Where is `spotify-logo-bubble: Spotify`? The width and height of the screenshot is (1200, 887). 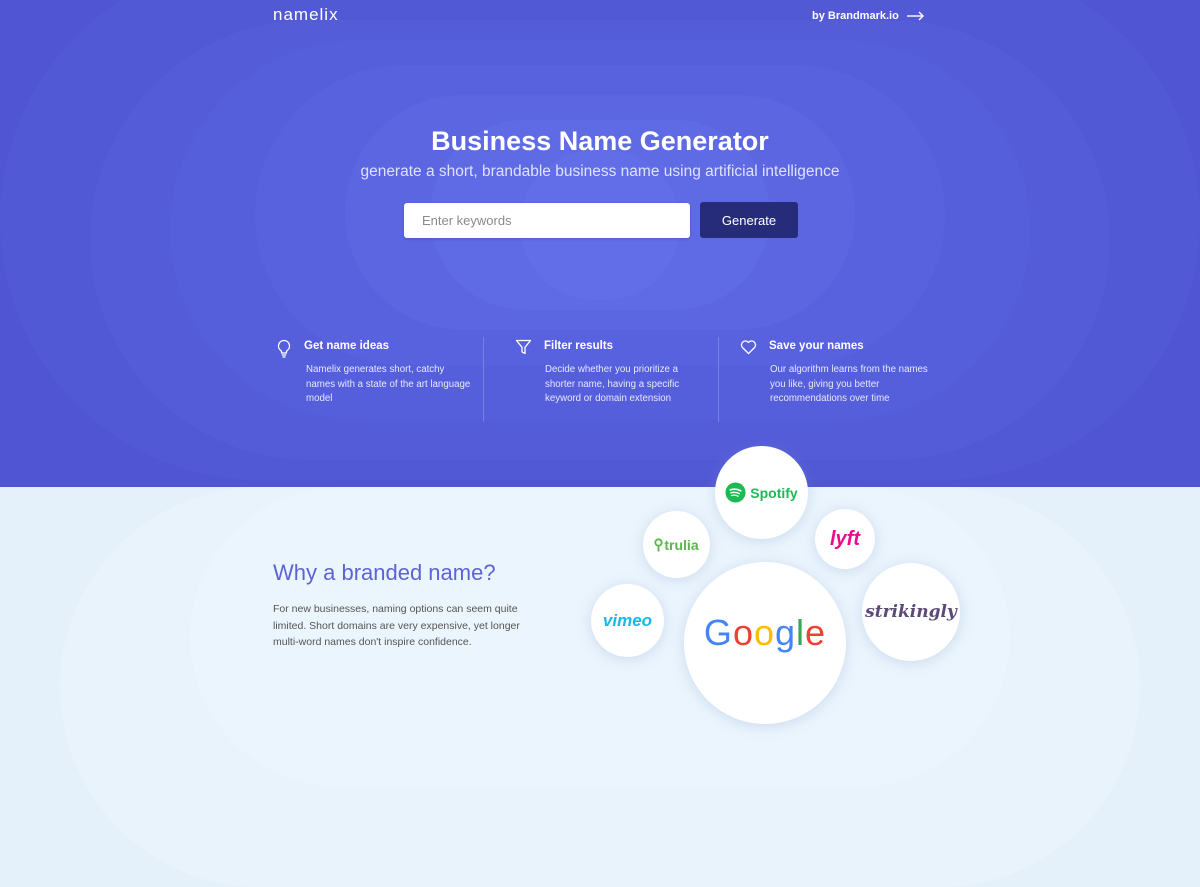
spotify-logo-bubble: Spotify is located at coordinates (761, 492).